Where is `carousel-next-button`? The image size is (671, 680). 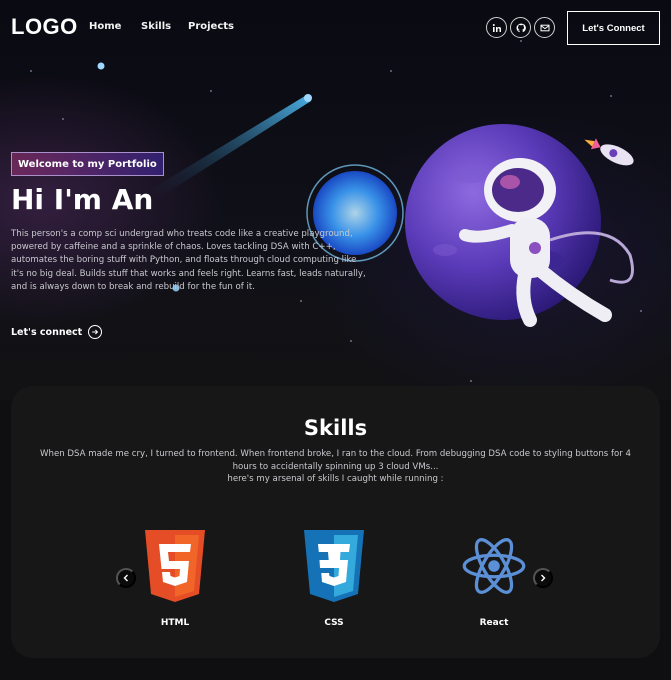 carousel-next-button is located at coordinates (543, 578).